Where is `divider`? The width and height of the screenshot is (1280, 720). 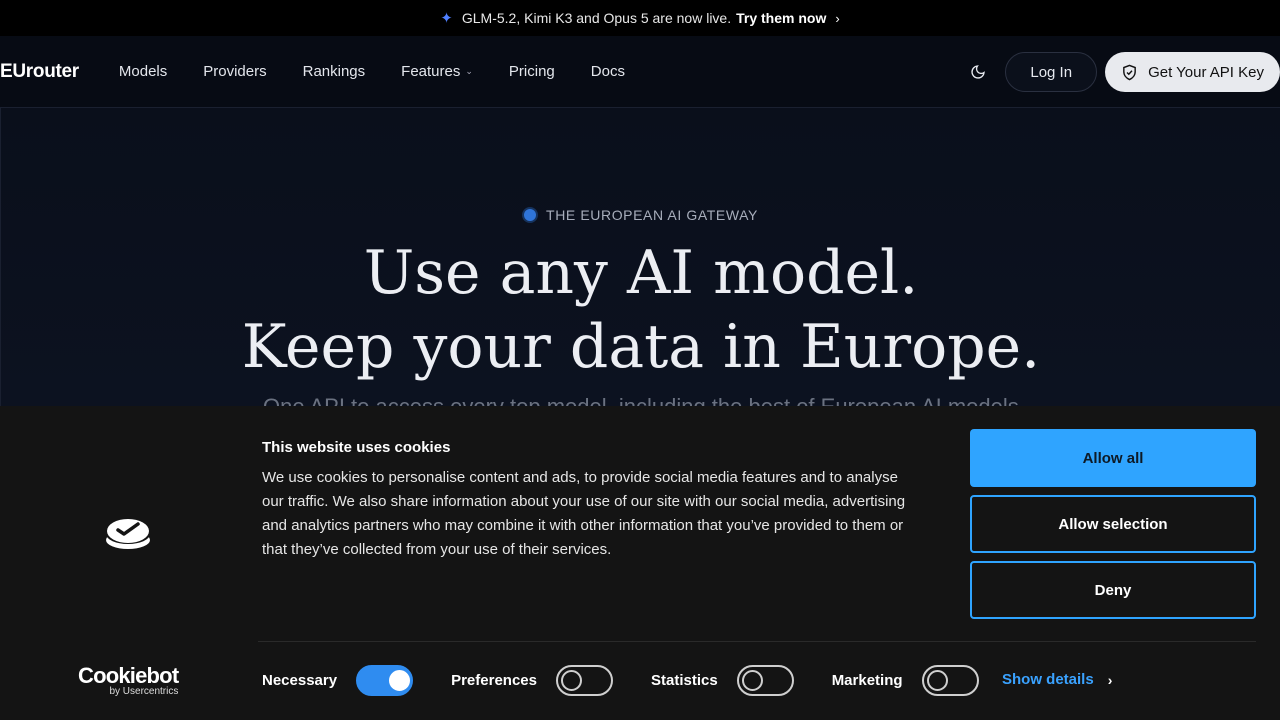 divider is located at coordinates (757, 641).